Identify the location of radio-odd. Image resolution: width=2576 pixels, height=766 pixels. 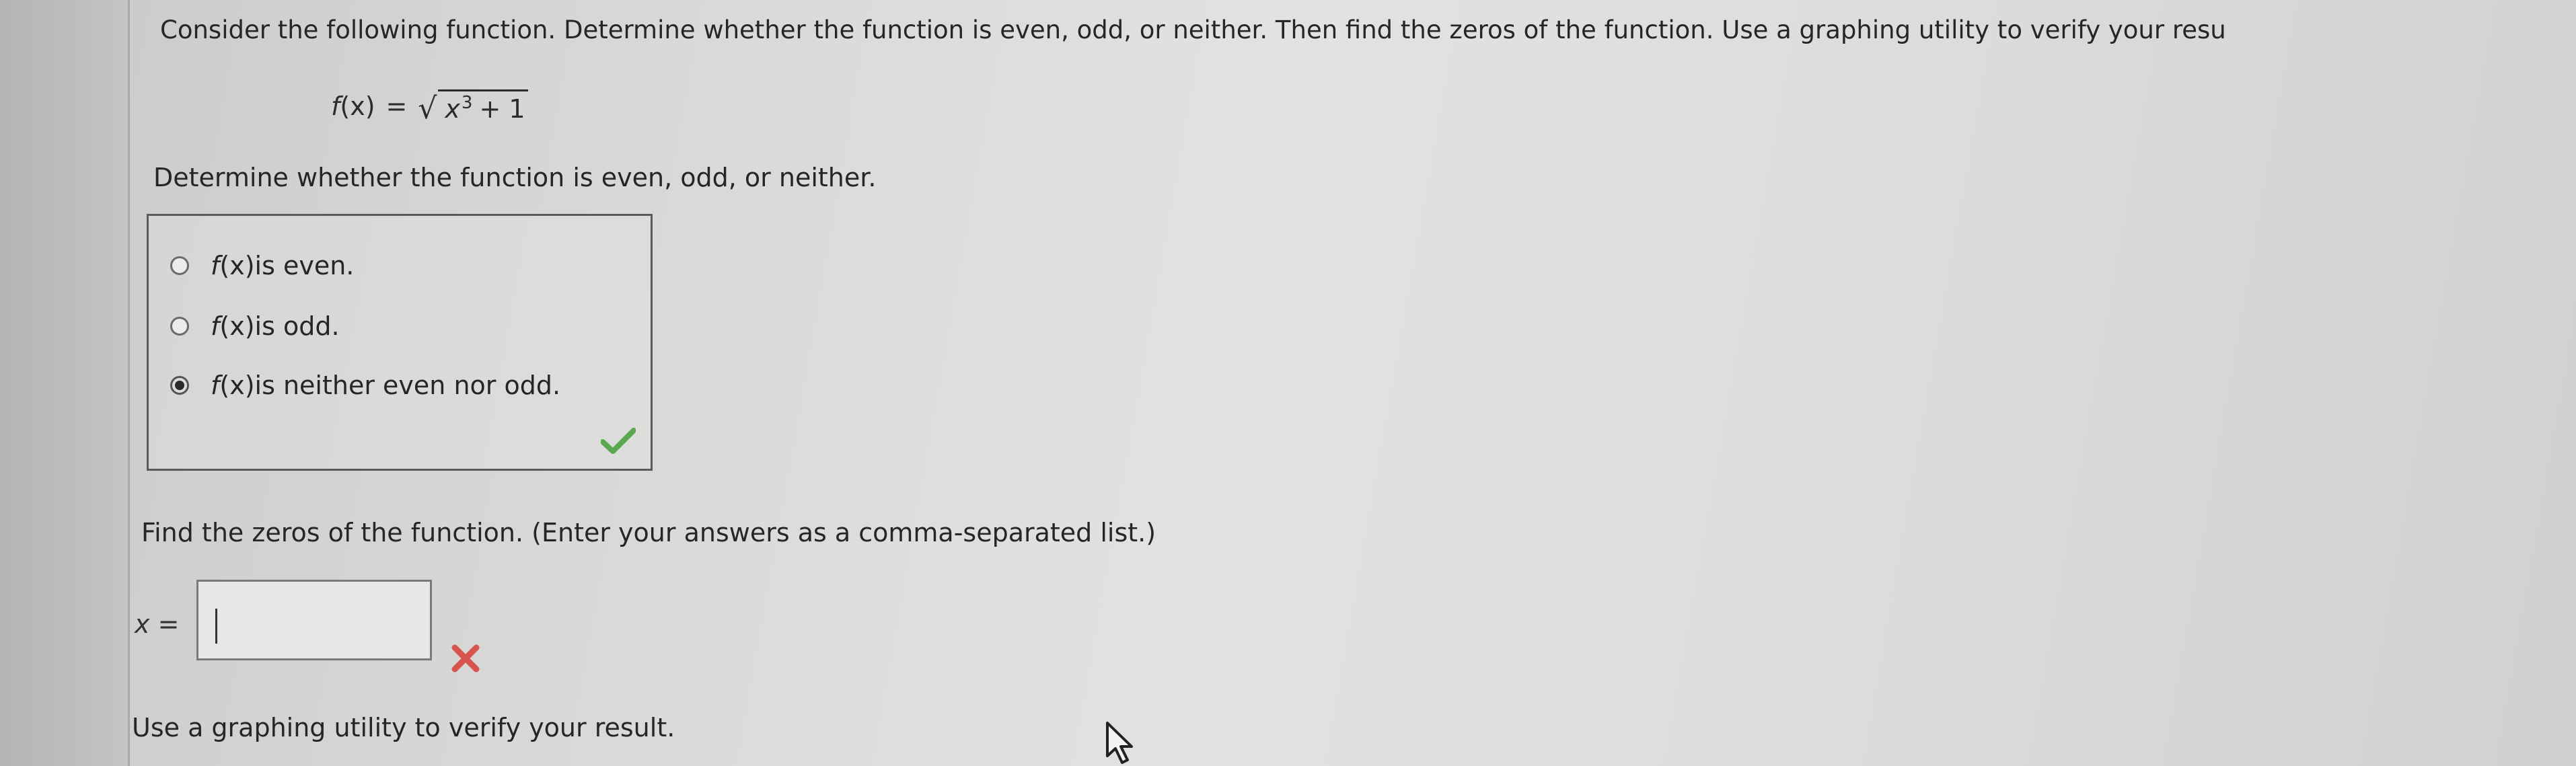
(180, 326).